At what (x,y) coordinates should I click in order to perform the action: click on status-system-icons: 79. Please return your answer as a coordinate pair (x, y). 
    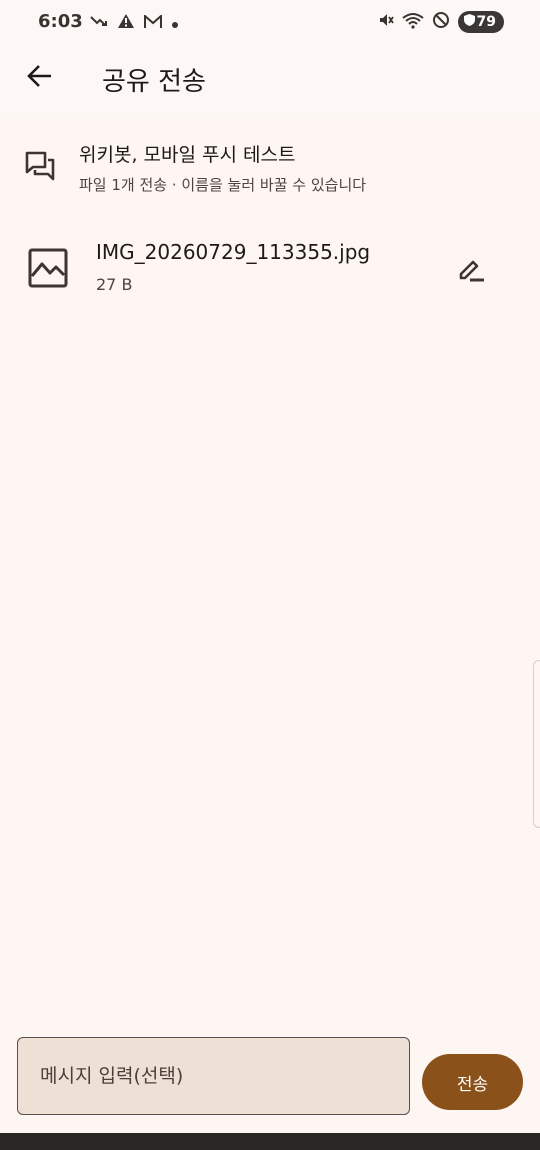
    Looking at the image, I should click on (441, 22).